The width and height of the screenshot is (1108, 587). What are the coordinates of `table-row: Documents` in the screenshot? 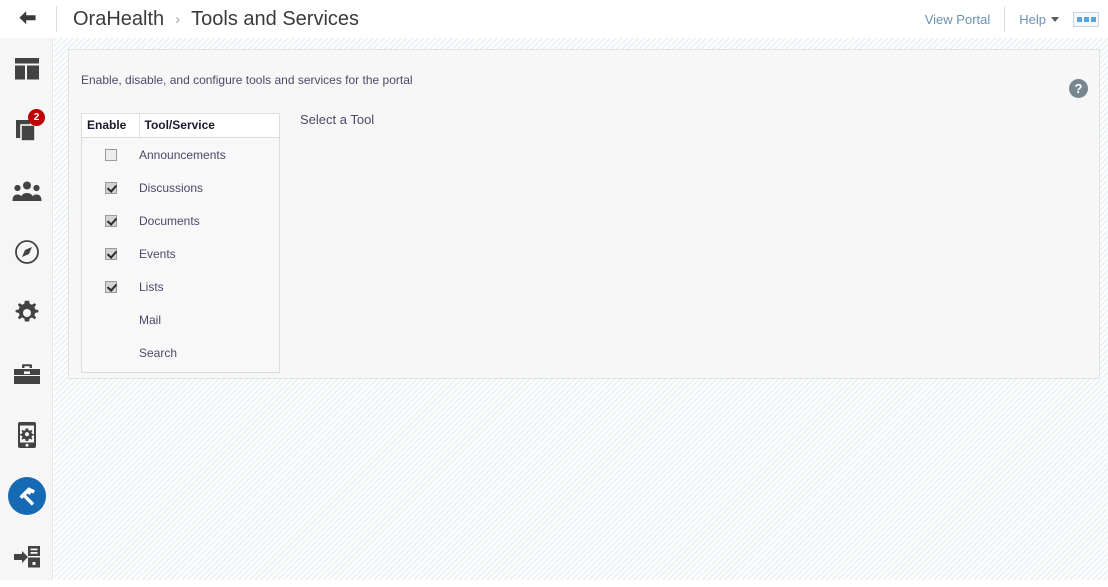 It's located at (180, 220).